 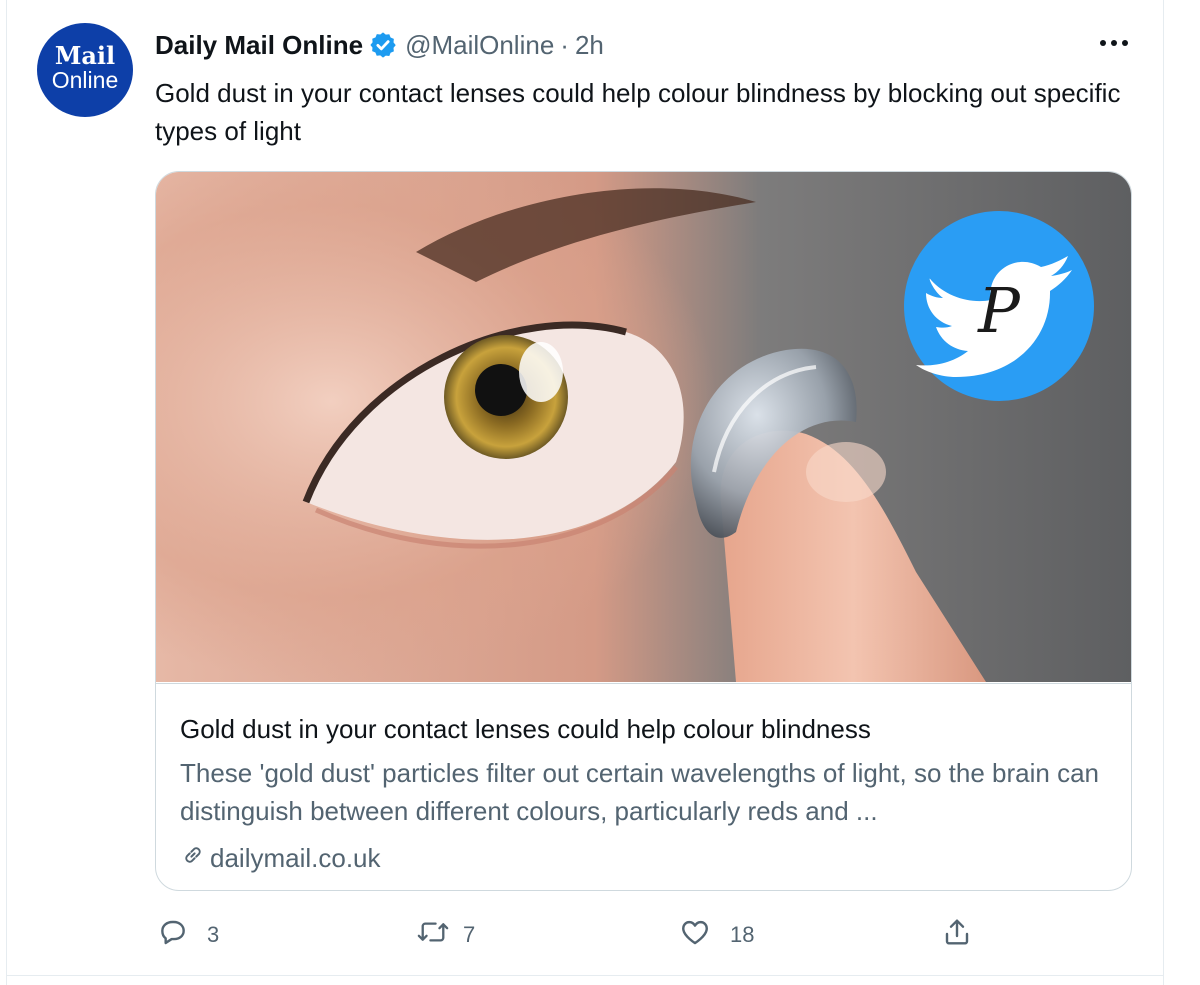 I want to click on card-domain-row: dailymail.co.uk, so click(x=280, y=858).